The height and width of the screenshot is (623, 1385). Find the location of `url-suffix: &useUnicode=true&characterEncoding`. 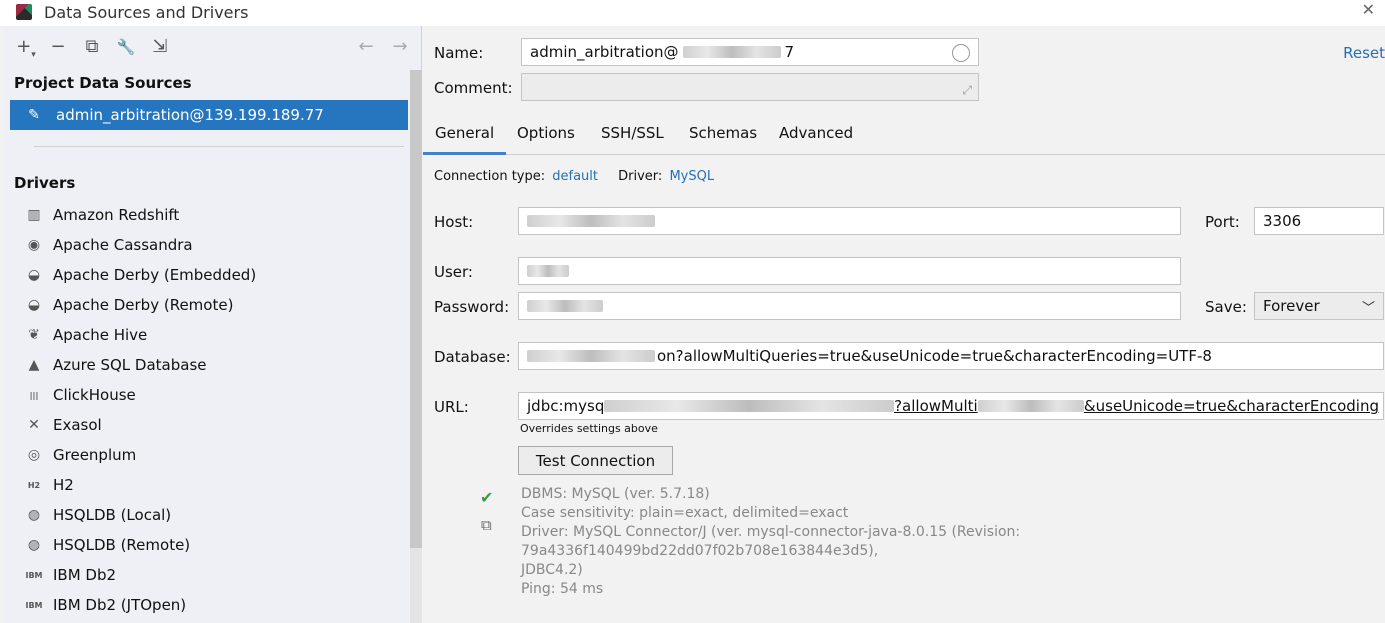

url-suffix: &useUnicode=true&characterEncoding is located at coordinates (1231, 406).